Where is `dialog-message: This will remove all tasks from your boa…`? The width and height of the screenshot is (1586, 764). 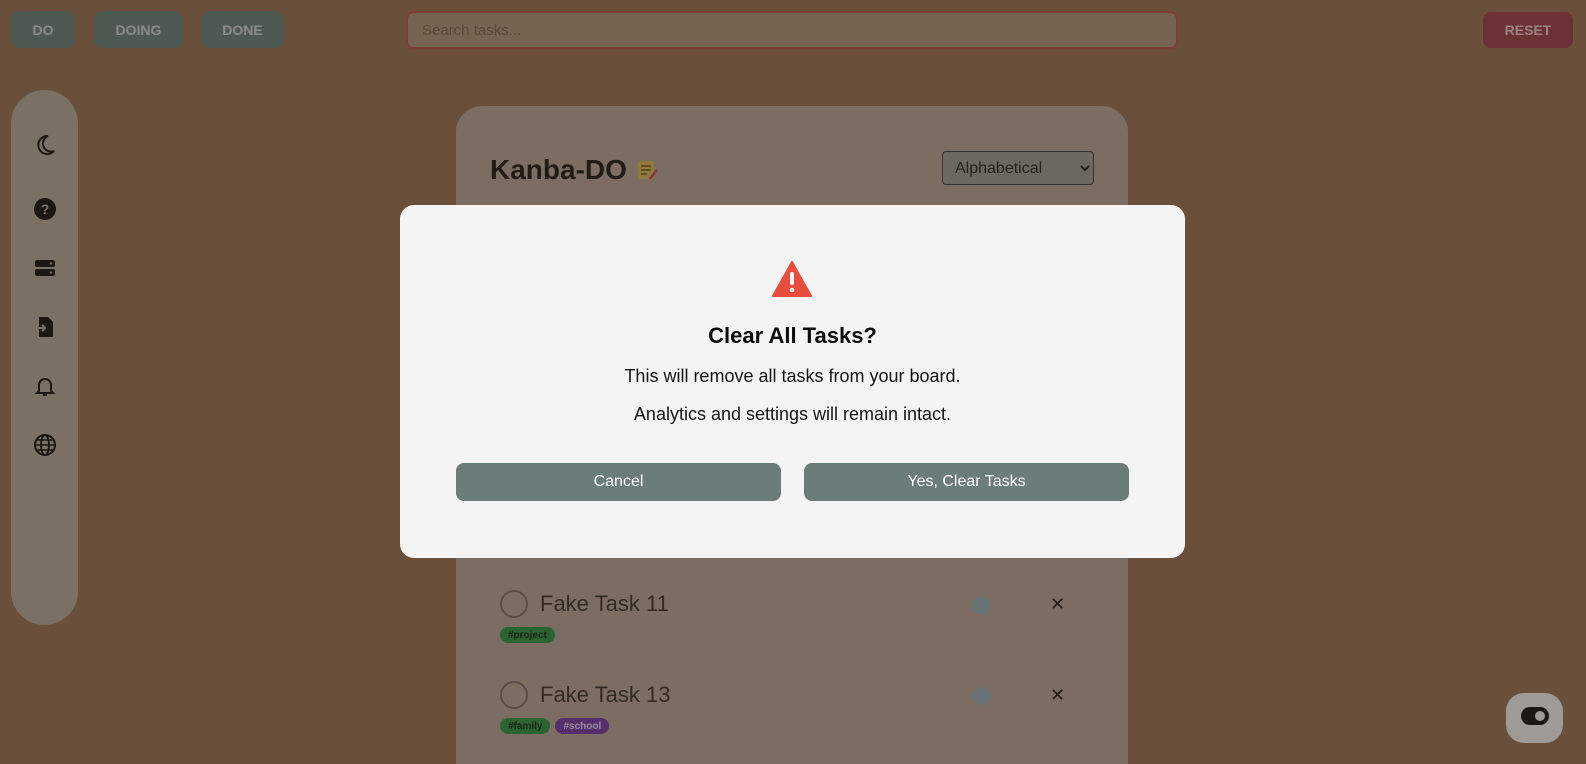 dialog-message: This will remove all tasks from your boa… is located at coordinates (792, 376).